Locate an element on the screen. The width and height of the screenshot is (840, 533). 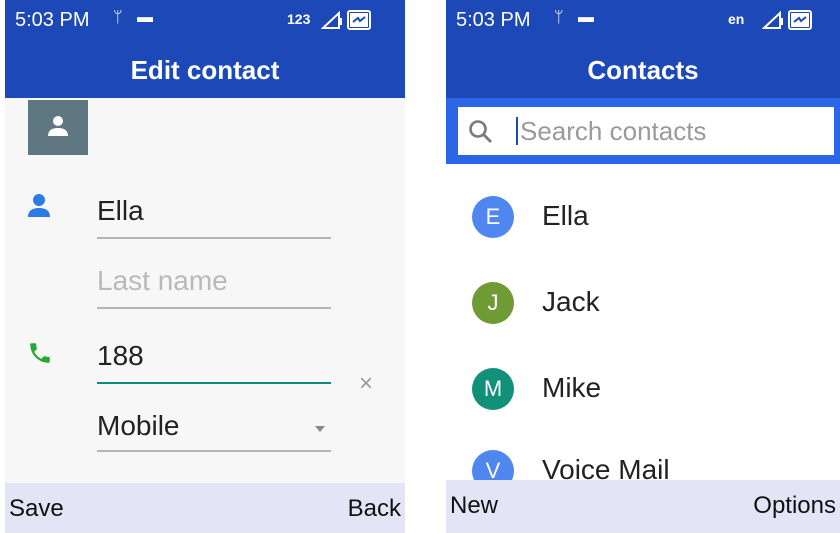
page-title: Edit contact is located at coordinates (205, 70).